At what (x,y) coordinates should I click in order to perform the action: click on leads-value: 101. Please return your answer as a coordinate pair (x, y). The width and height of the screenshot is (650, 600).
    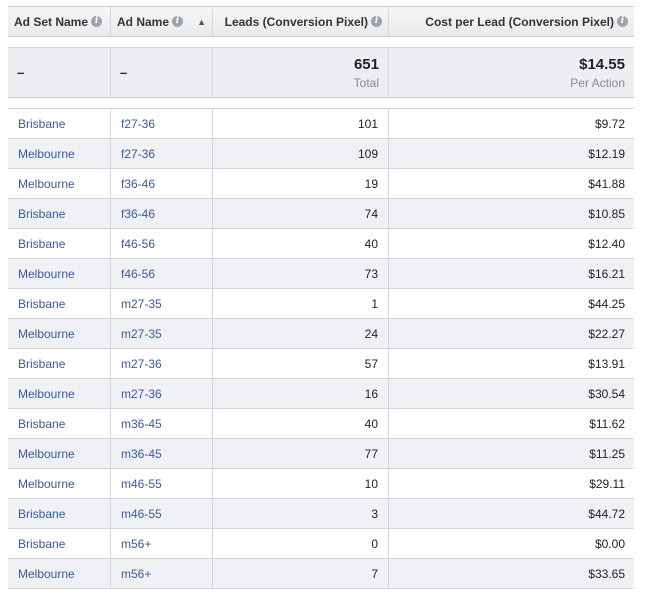
    Looking at the image, I should click on (367, 123).